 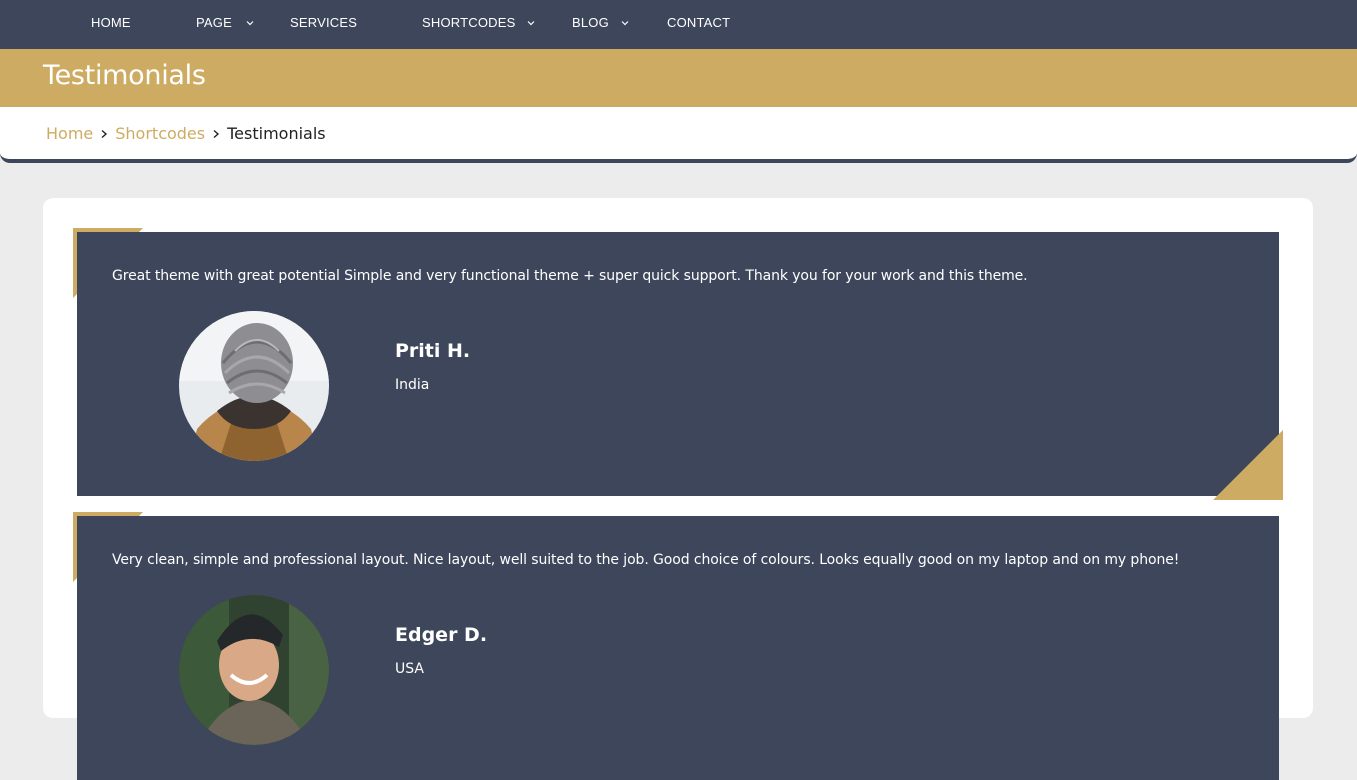 What do you see at coordinates (214, 22) in the screenshot?
I see `nav-label-page: PAGE` at bounding box center [214, 22].